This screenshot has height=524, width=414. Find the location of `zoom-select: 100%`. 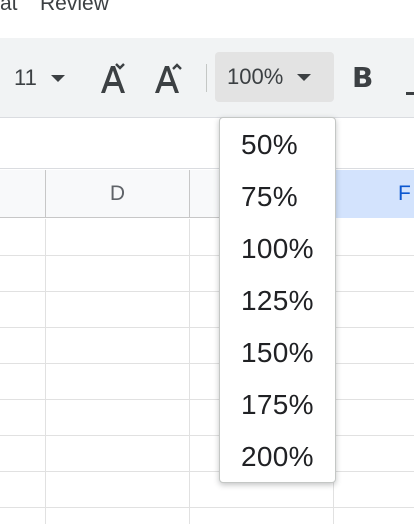

zoom-select: 100% is located at coordinates (274, 77).